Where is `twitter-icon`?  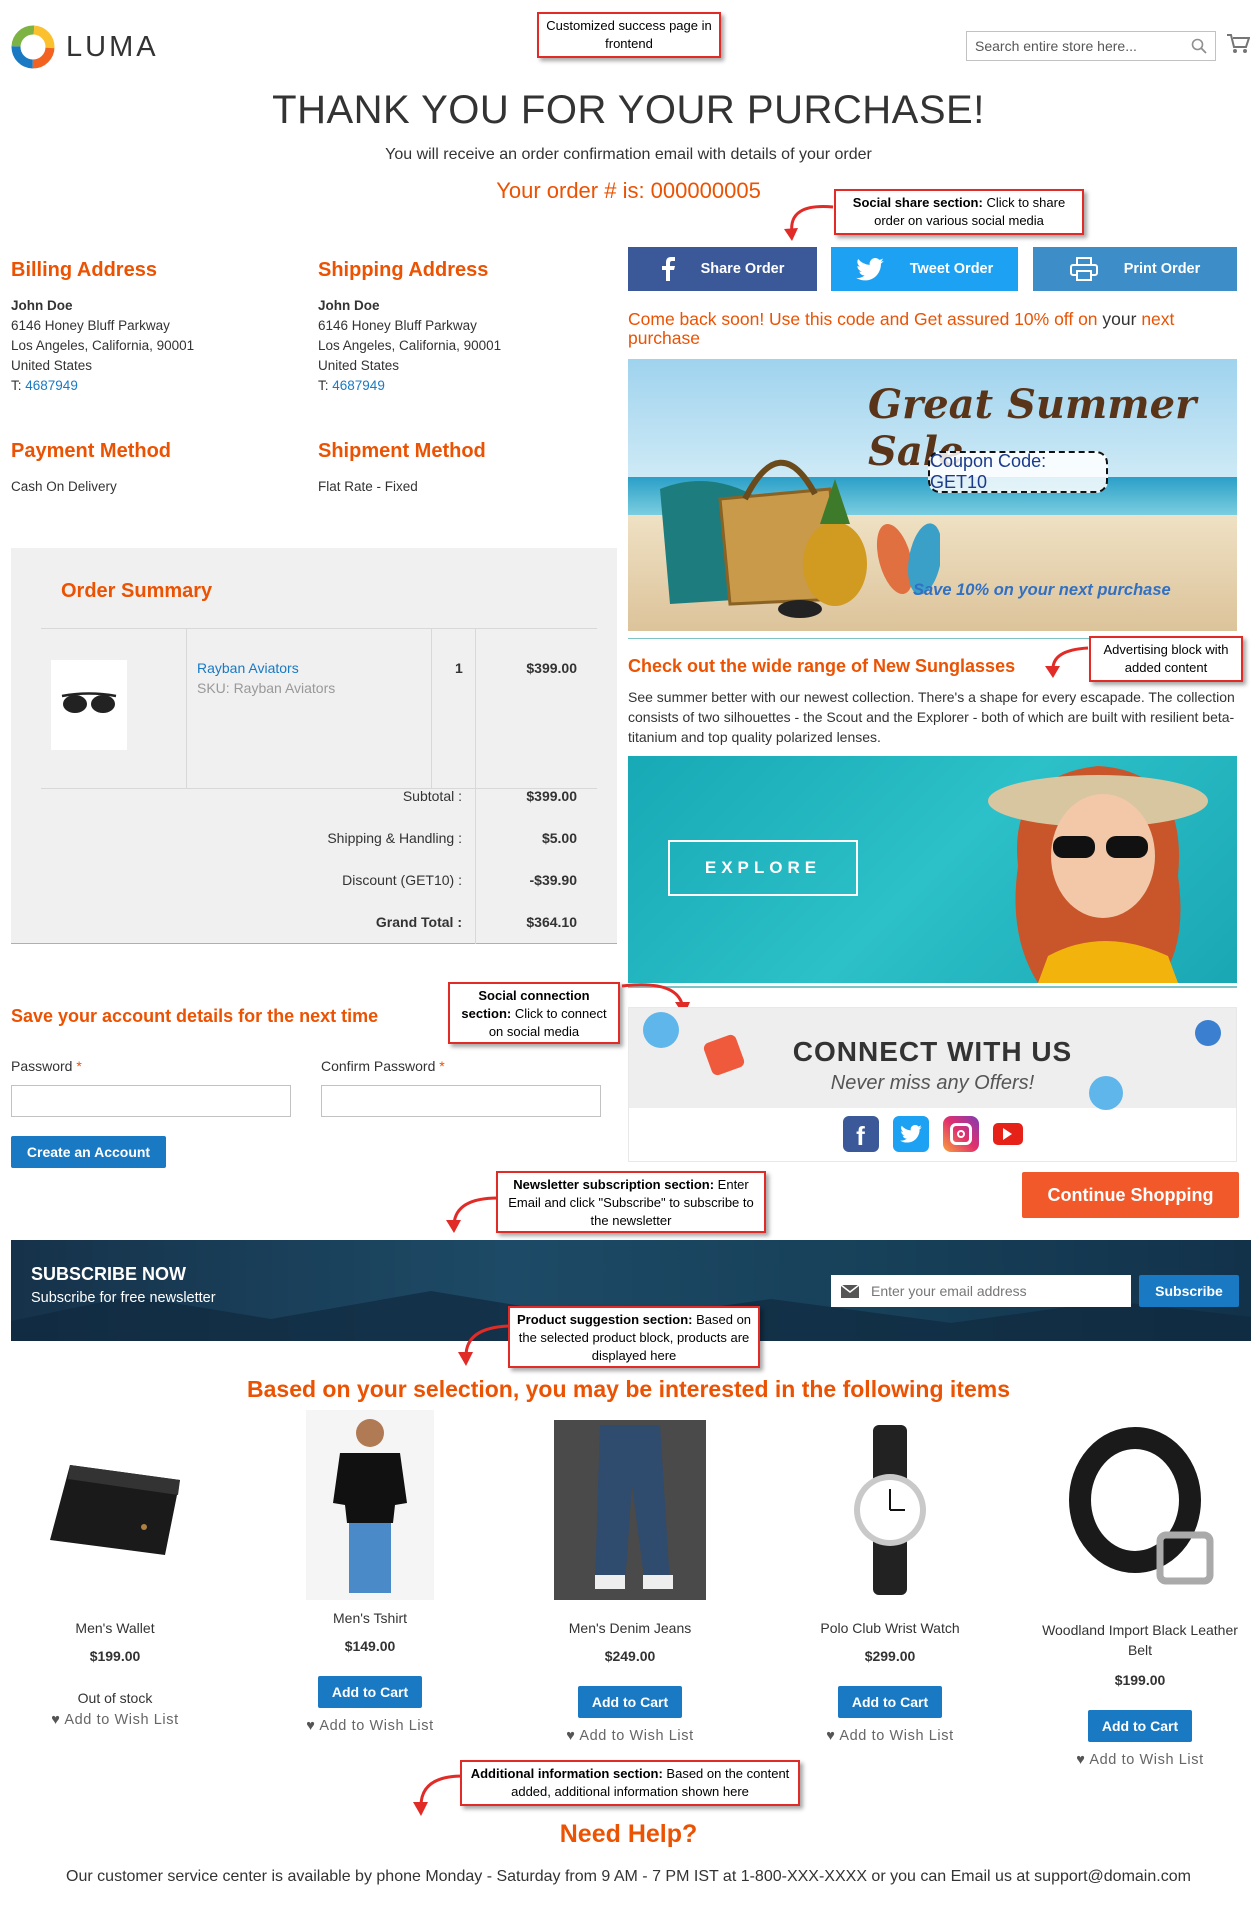
twitter-icon is located at coordinates (910, 1134).